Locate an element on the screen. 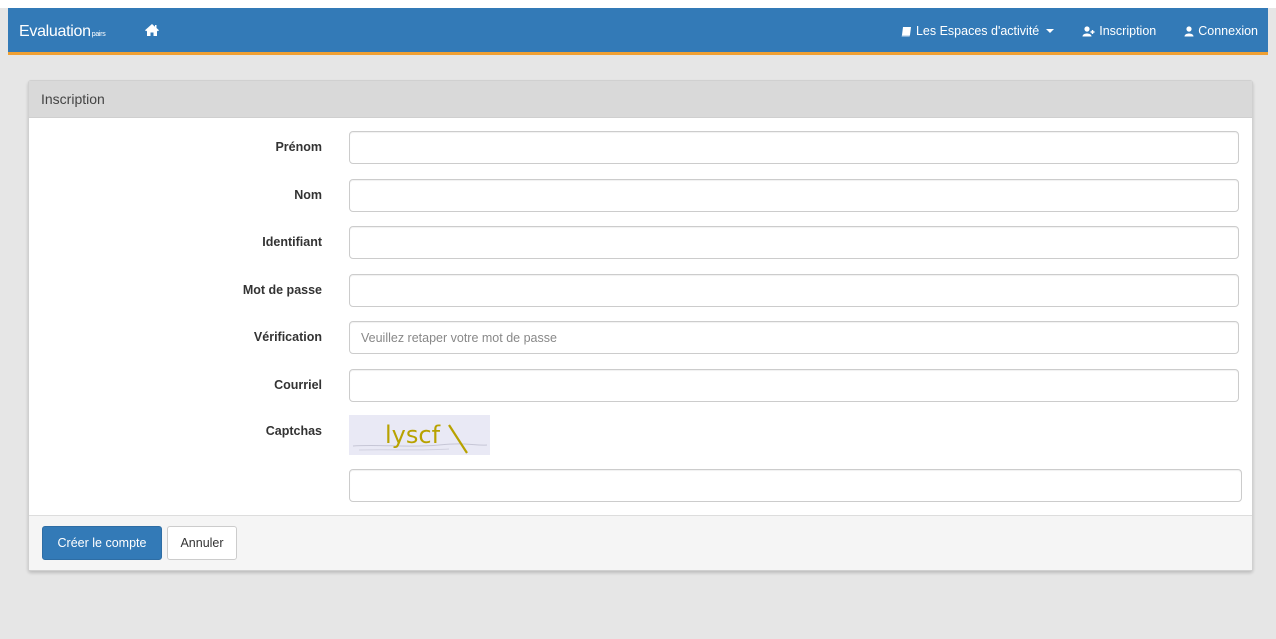  form-row-captcha: Captchas is located at coordinates (641, 432).